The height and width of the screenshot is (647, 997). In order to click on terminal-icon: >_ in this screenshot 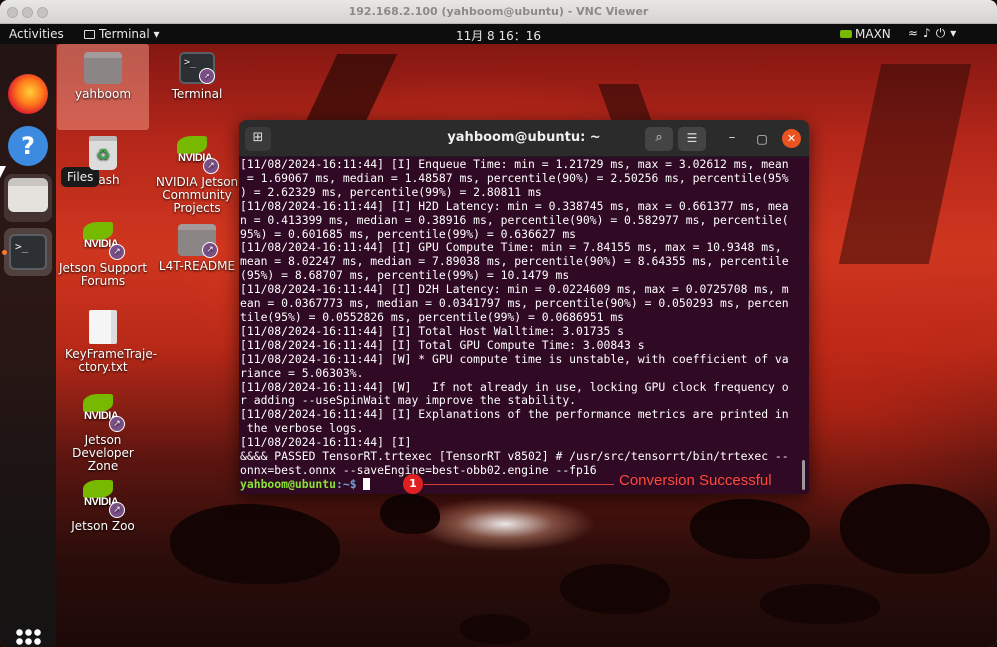, I will do `click(28, 252)`.